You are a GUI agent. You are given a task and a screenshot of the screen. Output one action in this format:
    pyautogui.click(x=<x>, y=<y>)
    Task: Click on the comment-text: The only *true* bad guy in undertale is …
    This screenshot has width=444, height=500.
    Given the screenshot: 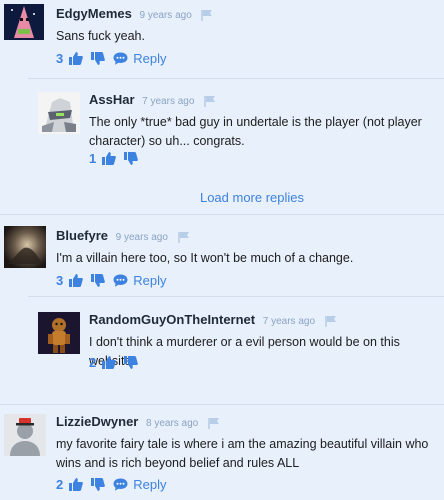 What is the action you would take?
    pyautogui.click(x=255, y=131)
    